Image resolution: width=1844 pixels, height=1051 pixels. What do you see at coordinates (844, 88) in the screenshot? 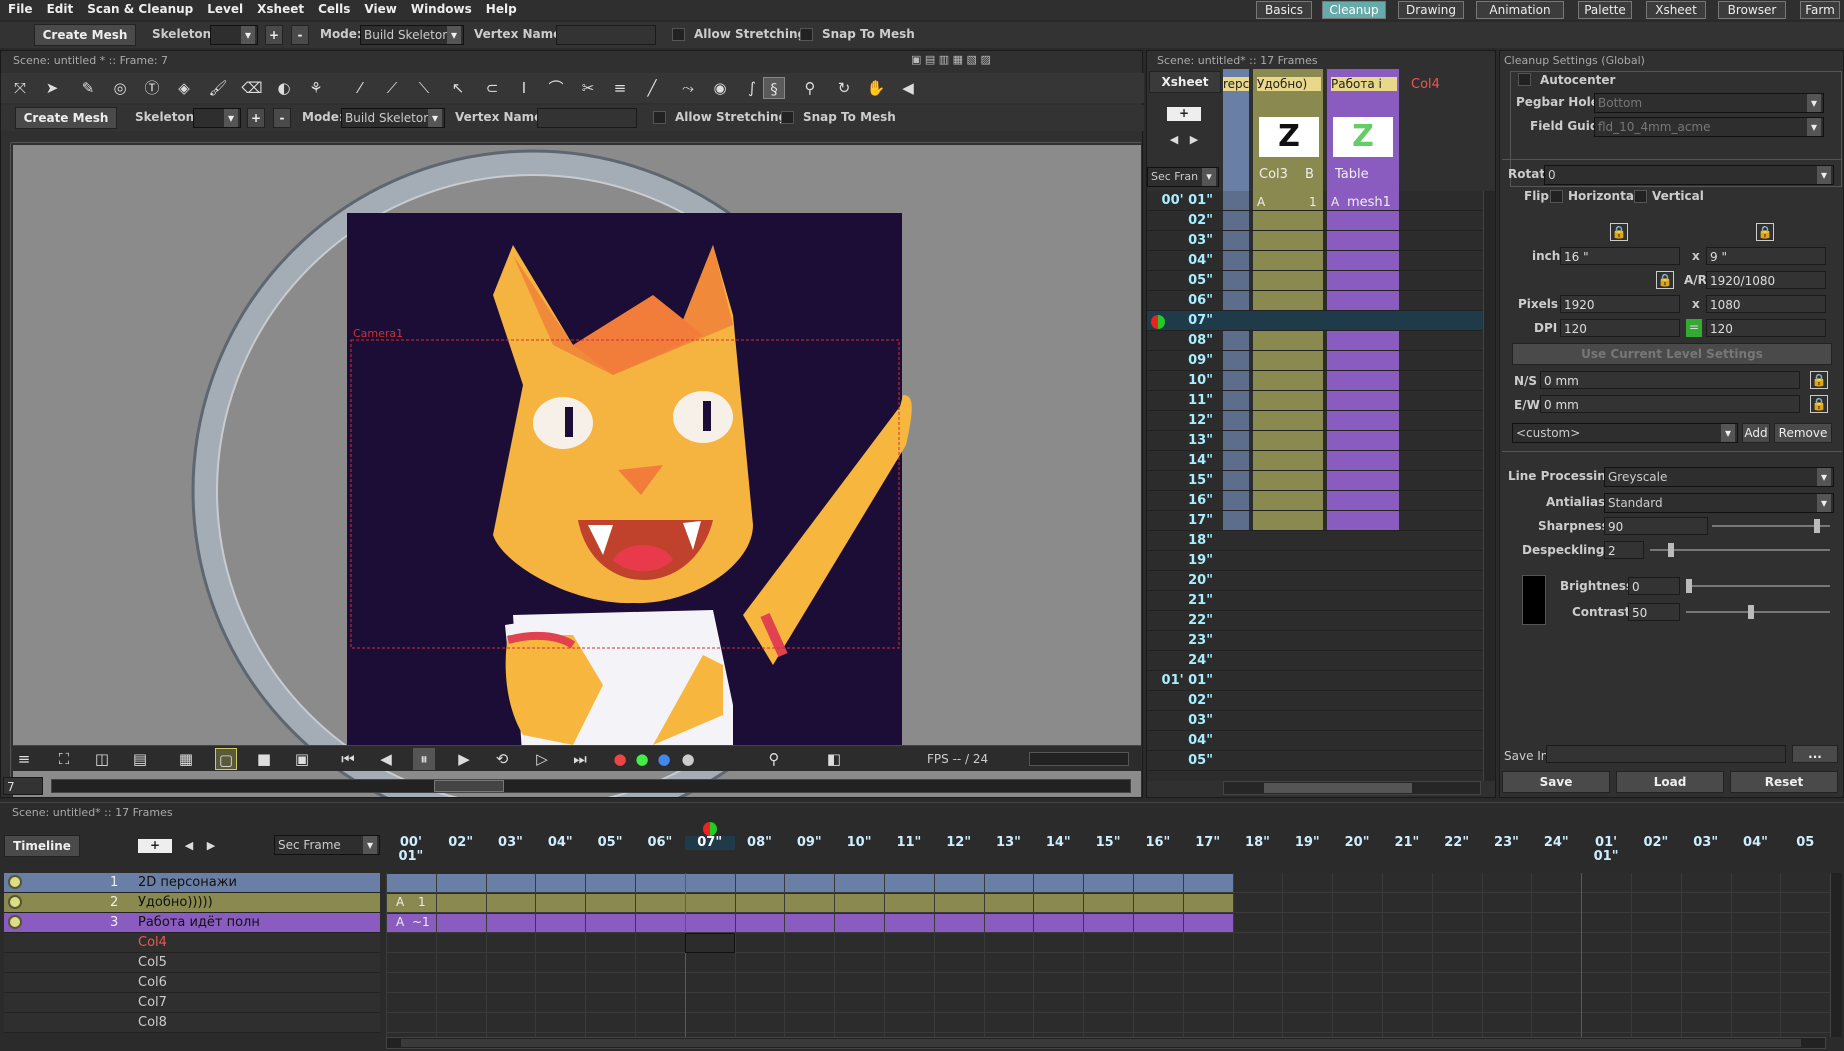
I see `rotate-tool-icon: ↻` at bounding box center [844, 88].